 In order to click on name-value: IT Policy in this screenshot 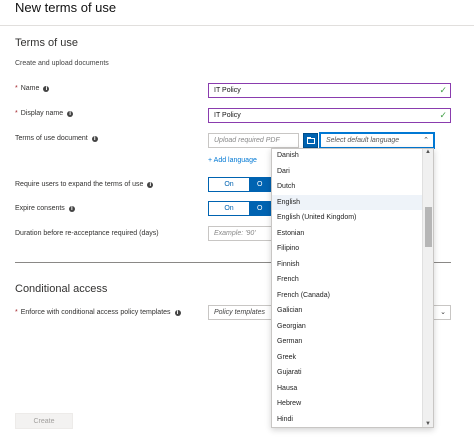, I will do `click(227, 90)`.